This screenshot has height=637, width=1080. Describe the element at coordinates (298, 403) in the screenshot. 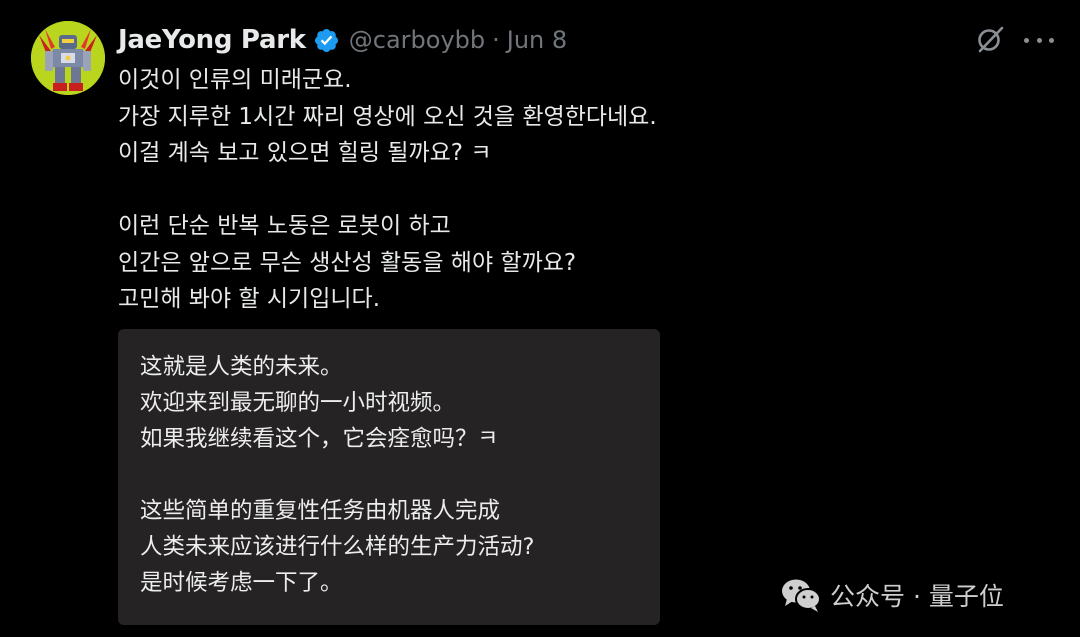

I see `translation-line: 欢迎来到最无聊的一小时视频。` at that location.